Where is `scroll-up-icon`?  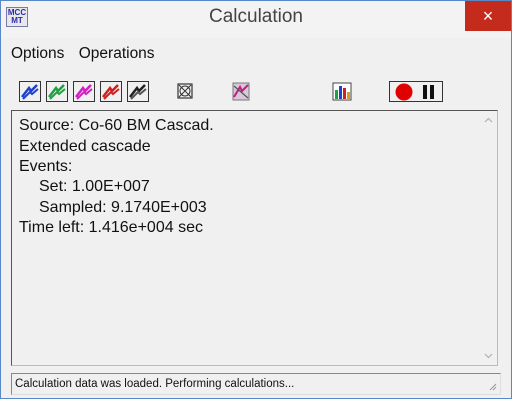 scroll-up-icon is located at coordinates (488, 120).